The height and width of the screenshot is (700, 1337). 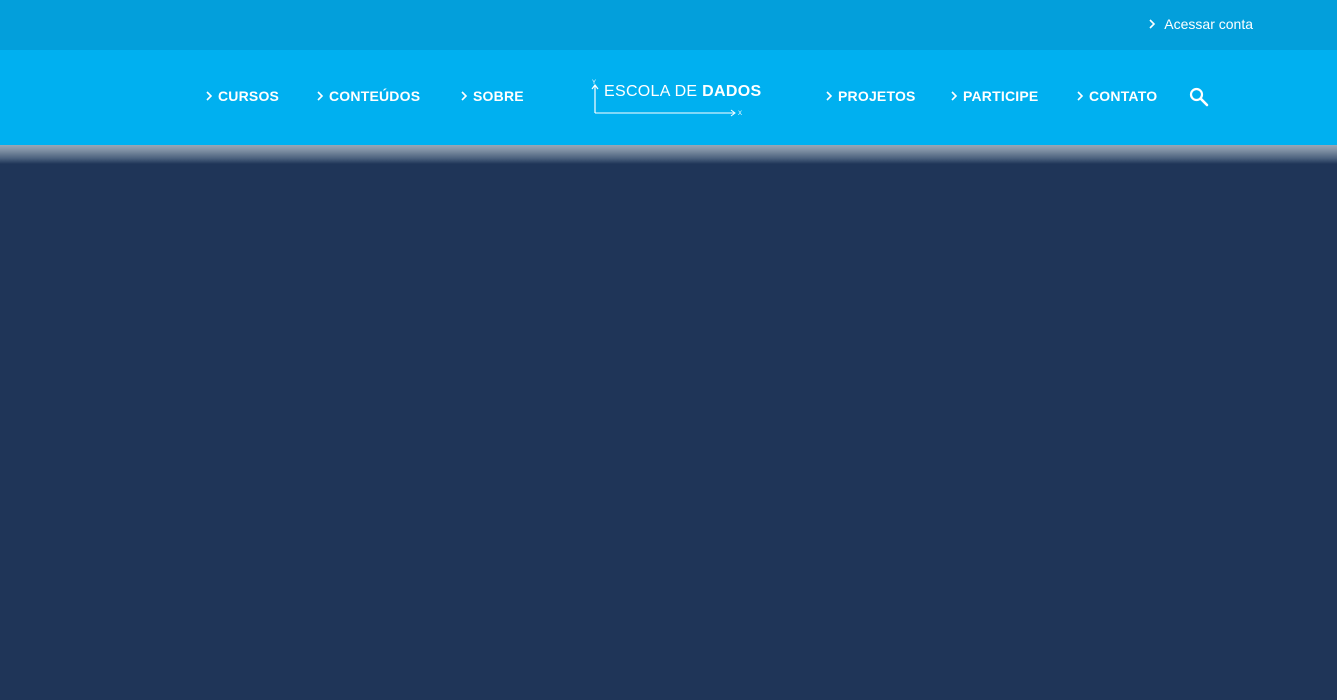 What do you see at coordinates (249, 96) in the screenshot?
I see `nav-item-label: CURSOS` at bounding box center [249, 96].